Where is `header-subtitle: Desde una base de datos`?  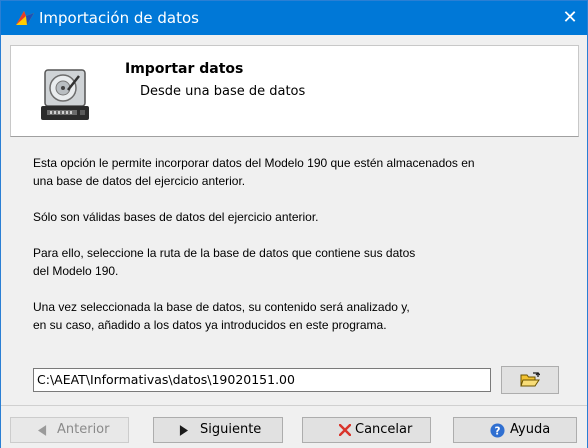
header-subtitle: Desde una base de datos is located at coordinates (223, 91).